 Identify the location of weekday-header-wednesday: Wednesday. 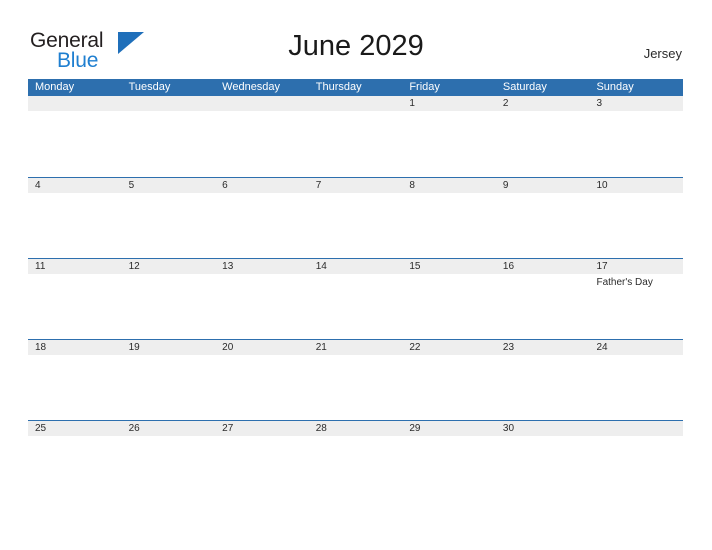
(251, 87).